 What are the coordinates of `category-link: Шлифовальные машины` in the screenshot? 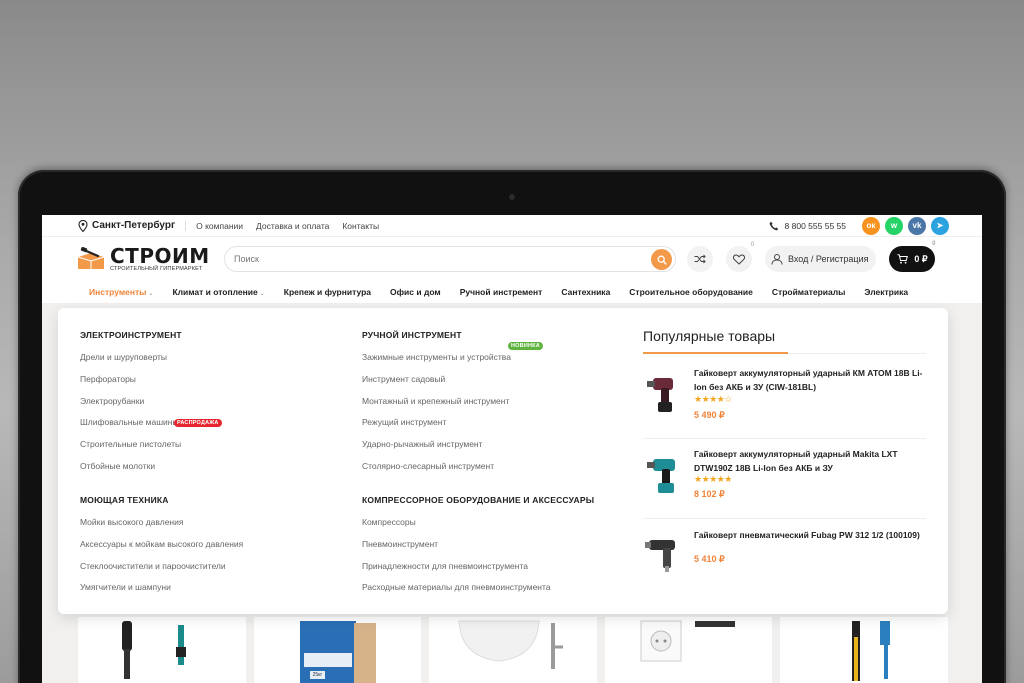 It's located at (129, 422).